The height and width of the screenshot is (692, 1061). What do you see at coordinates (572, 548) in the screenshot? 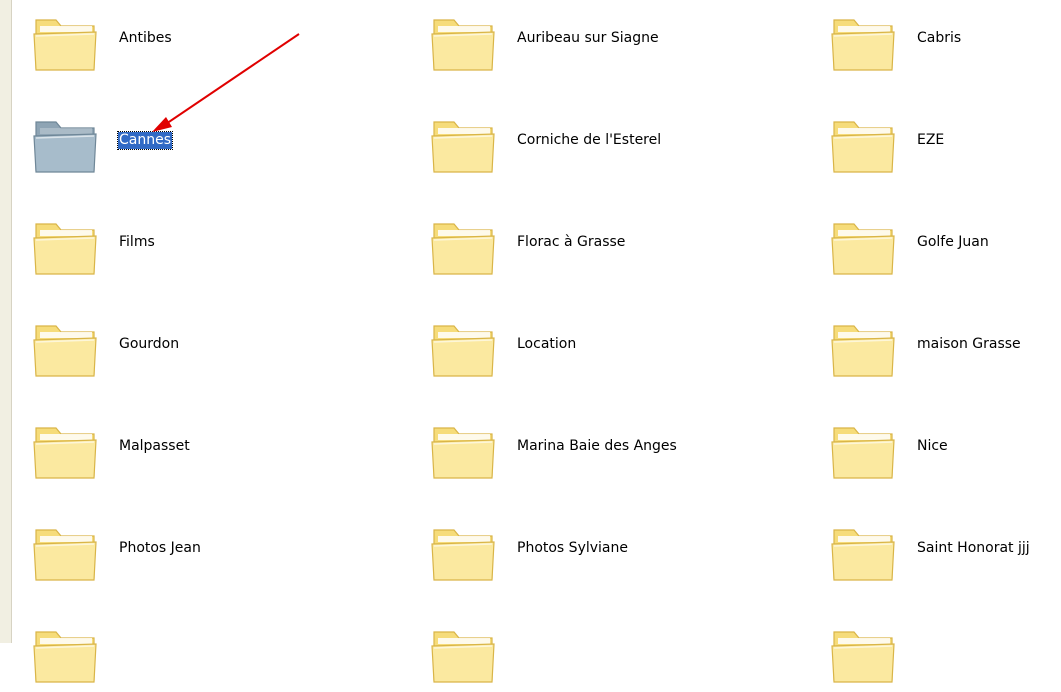
I see `folder-label: Photos Sylviane` at bounding box center [572, 548].